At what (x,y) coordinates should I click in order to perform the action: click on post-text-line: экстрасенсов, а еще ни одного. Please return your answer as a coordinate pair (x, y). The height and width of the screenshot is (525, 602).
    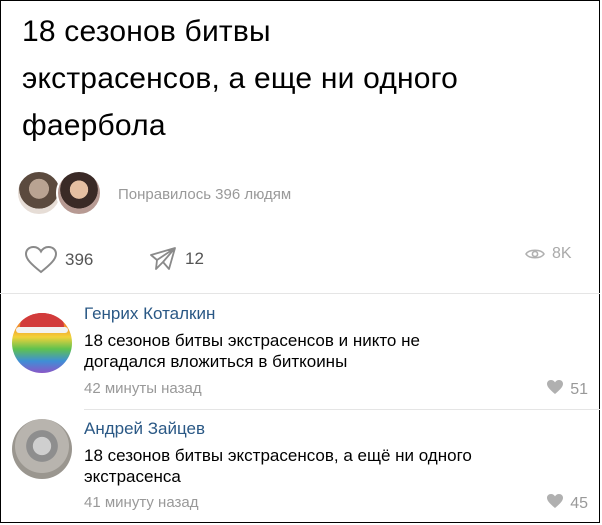
    Looking at the image, I should click on (240, 78).